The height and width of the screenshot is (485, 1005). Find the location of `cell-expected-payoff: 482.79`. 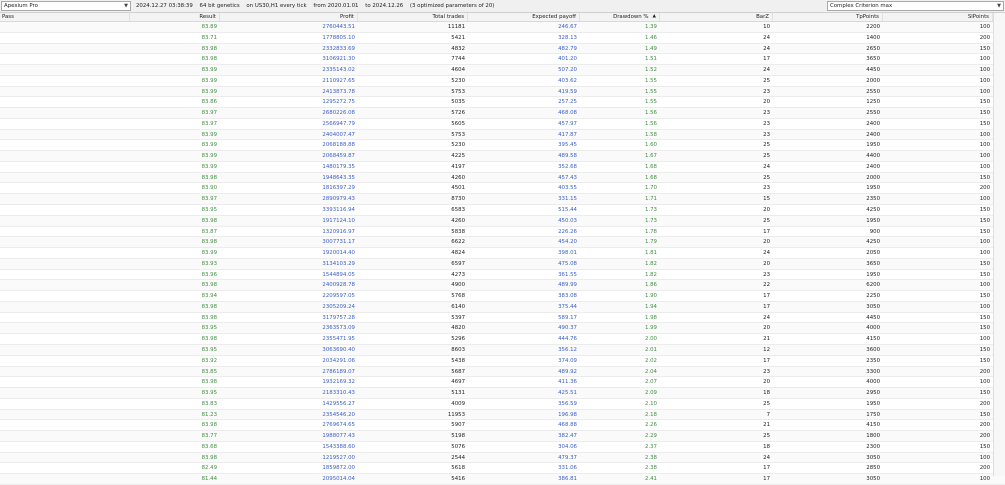

cell-expected-payoff: 482.79 is located at coordinates (567, 48).